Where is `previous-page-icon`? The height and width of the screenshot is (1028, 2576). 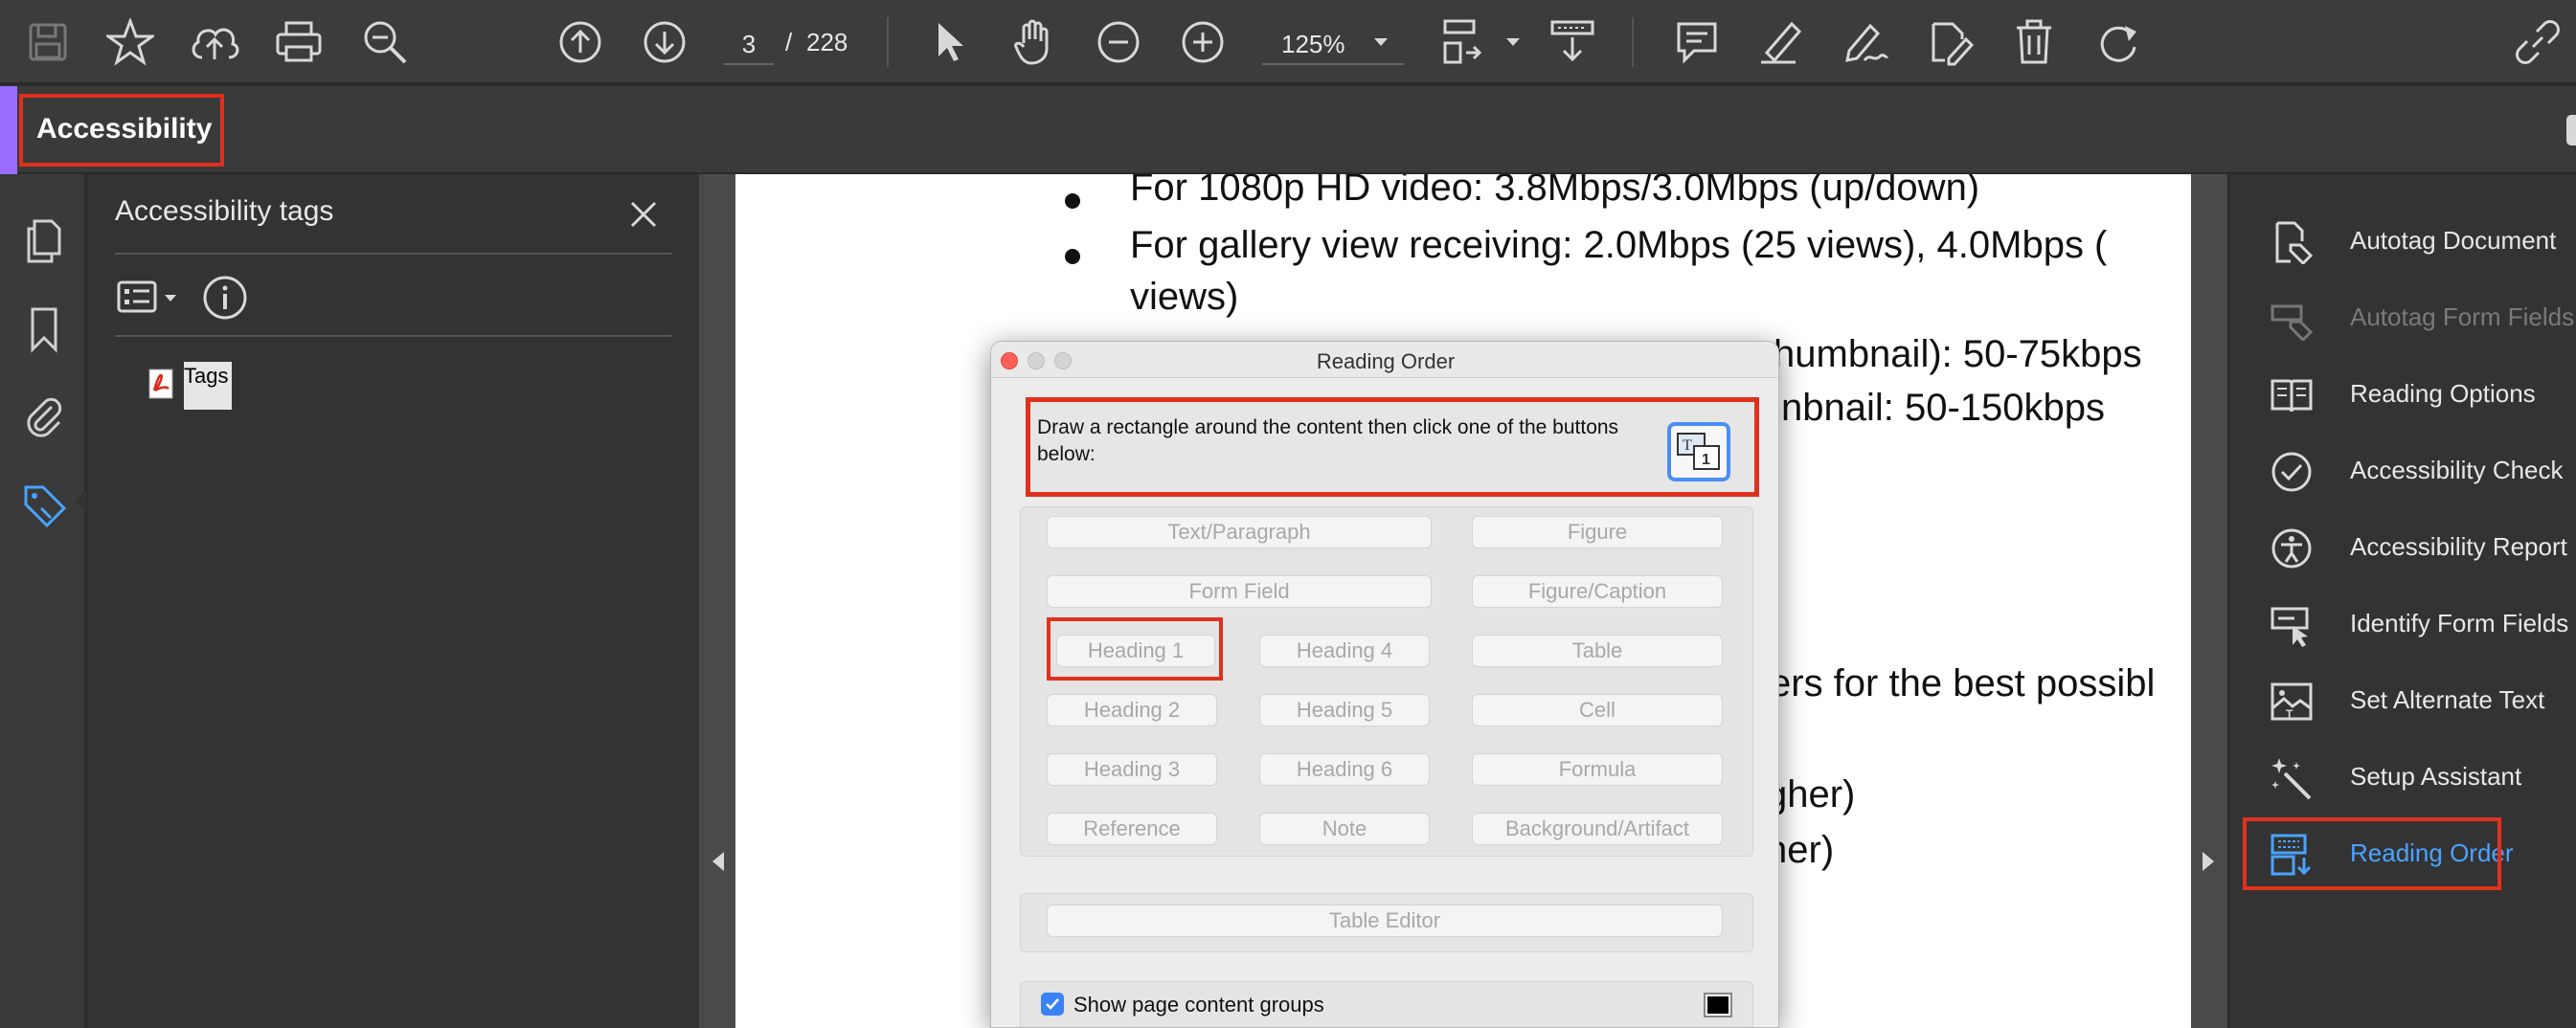 previous-page-icon is located at coordinates (580, 42).